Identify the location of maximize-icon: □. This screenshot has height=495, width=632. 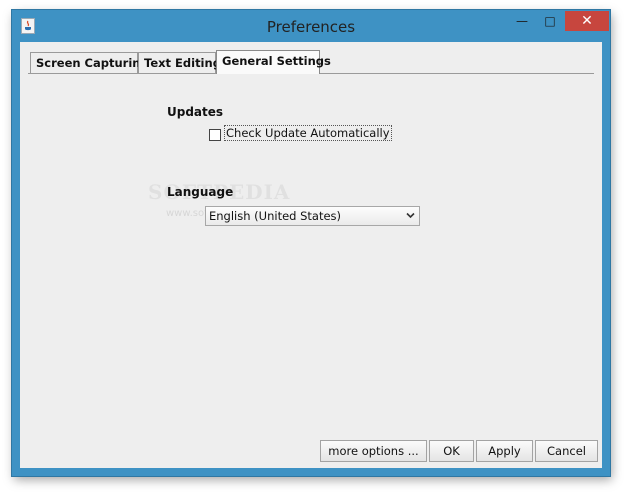
(550, 21).